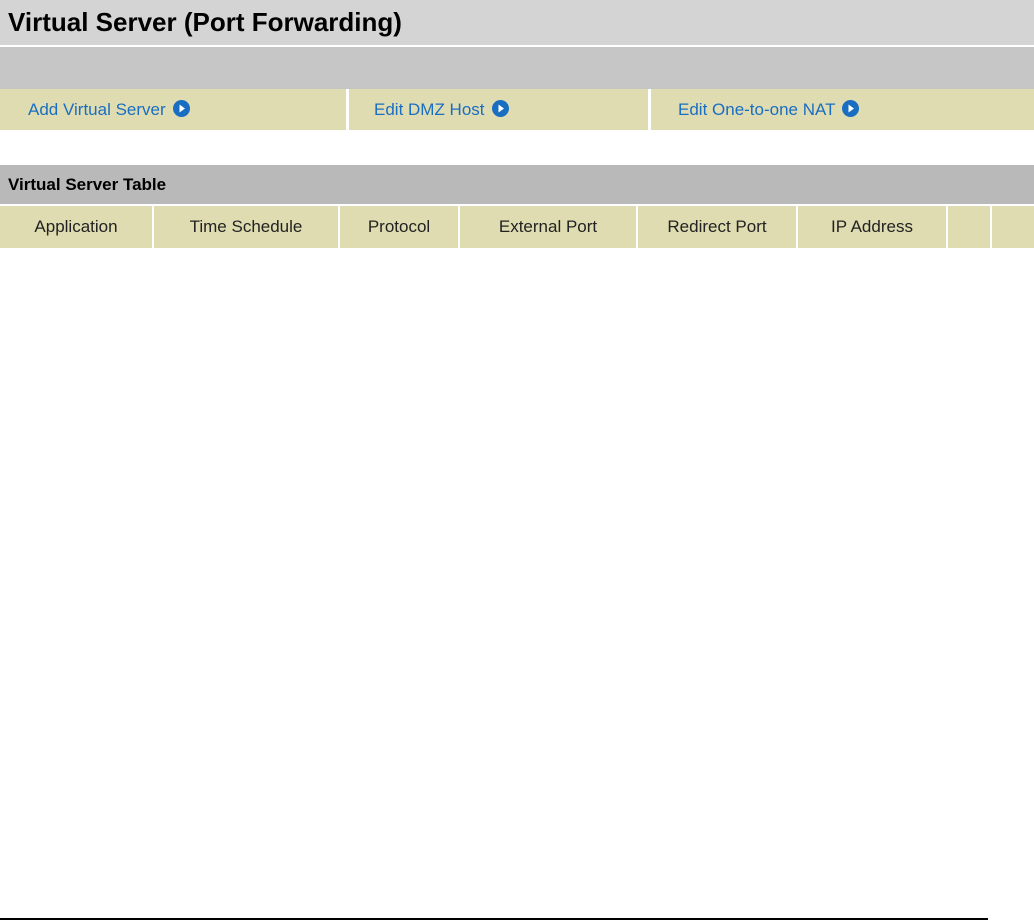 The image size is (1034, 922). I want to click on column-header-edit, so click(970, 227).